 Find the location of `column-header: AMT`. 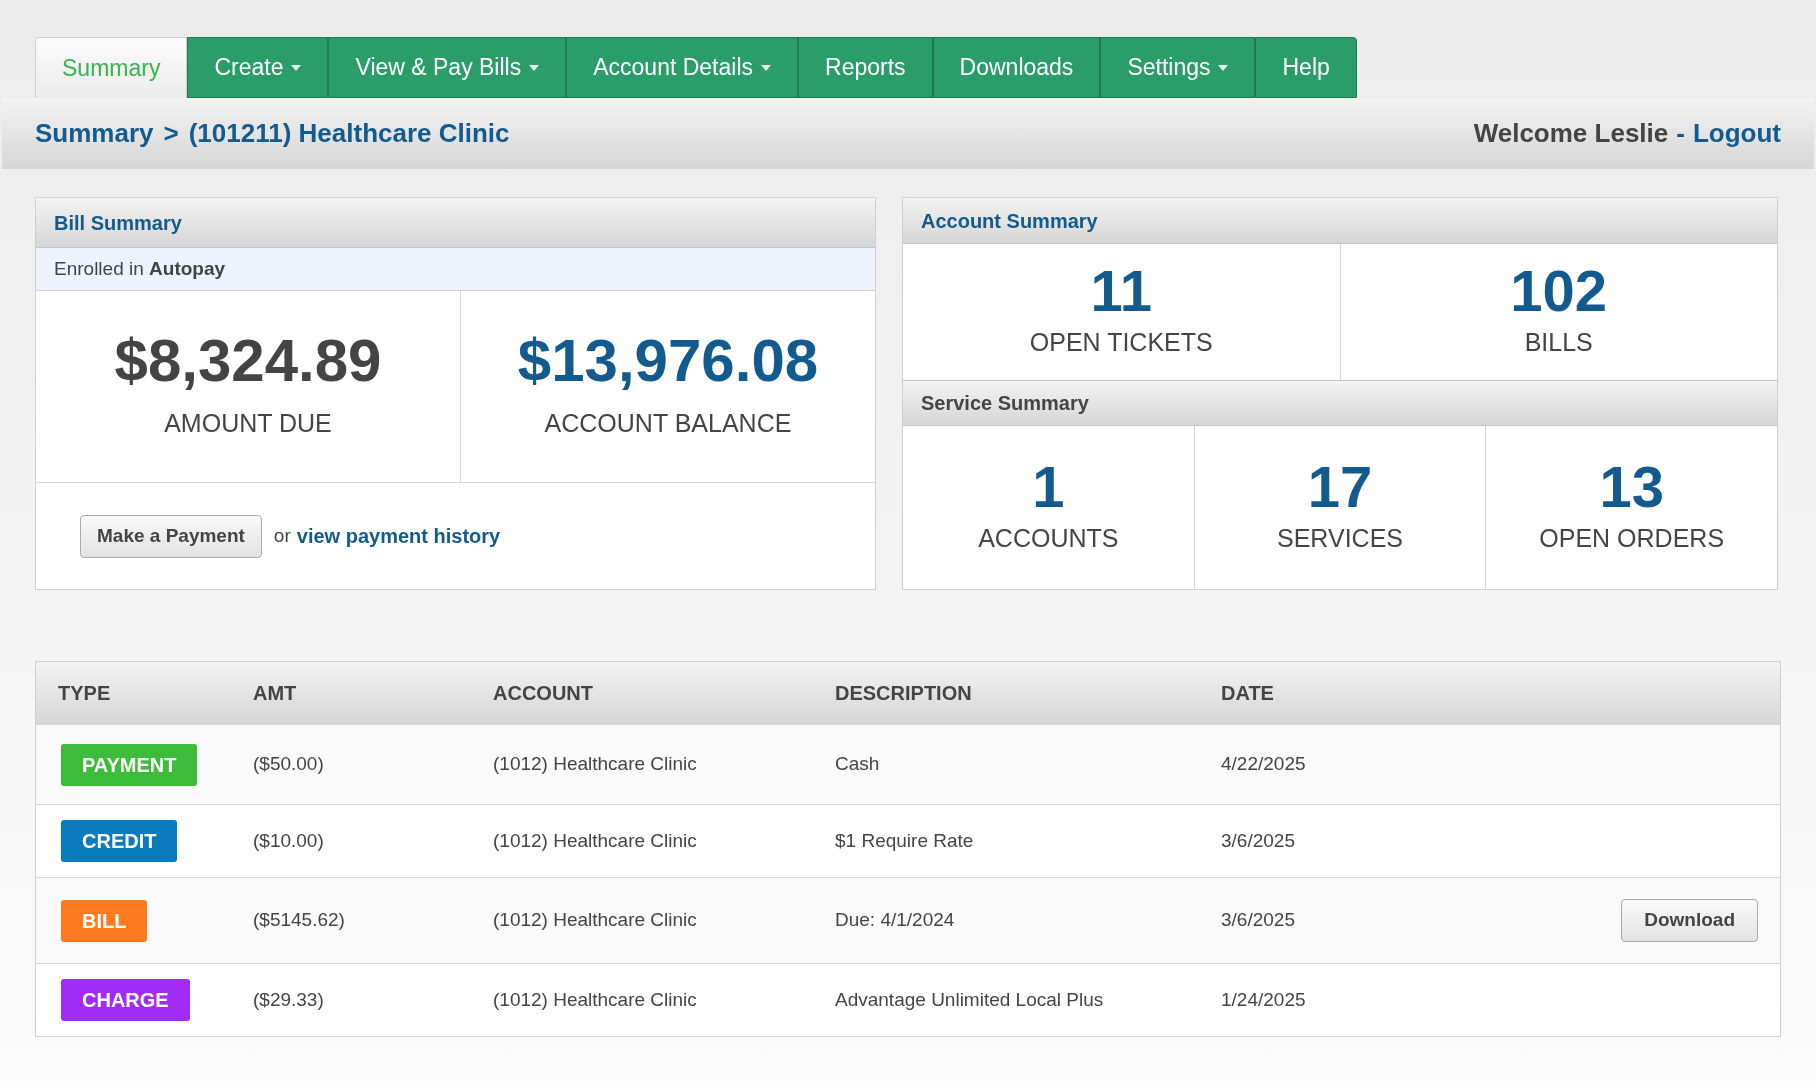

column-header: AMT is located at coordinates (275, 693).